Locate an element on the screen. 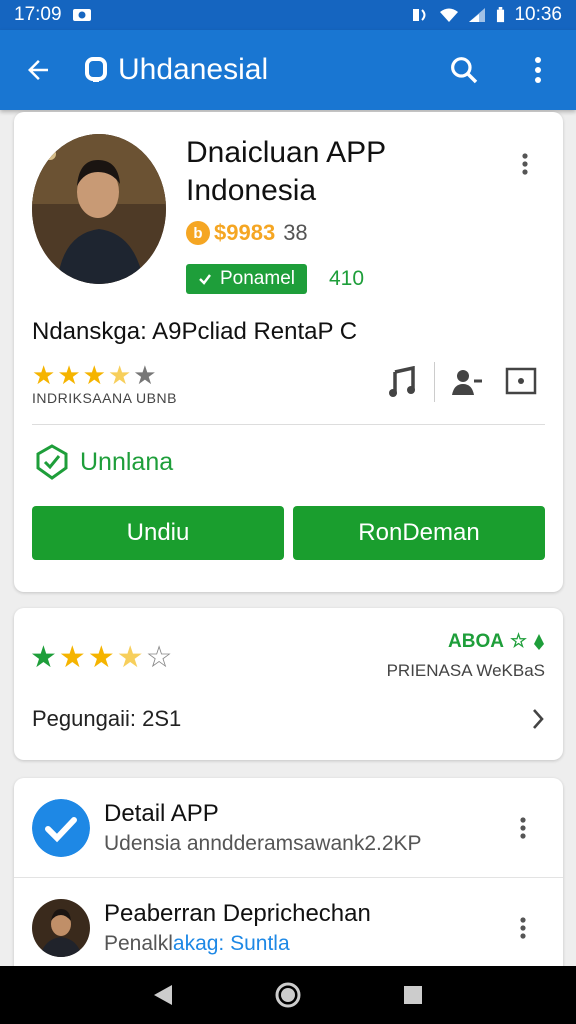 This screenshot has width=576, height=1024. action-divider is located at coordinates (434, 382).